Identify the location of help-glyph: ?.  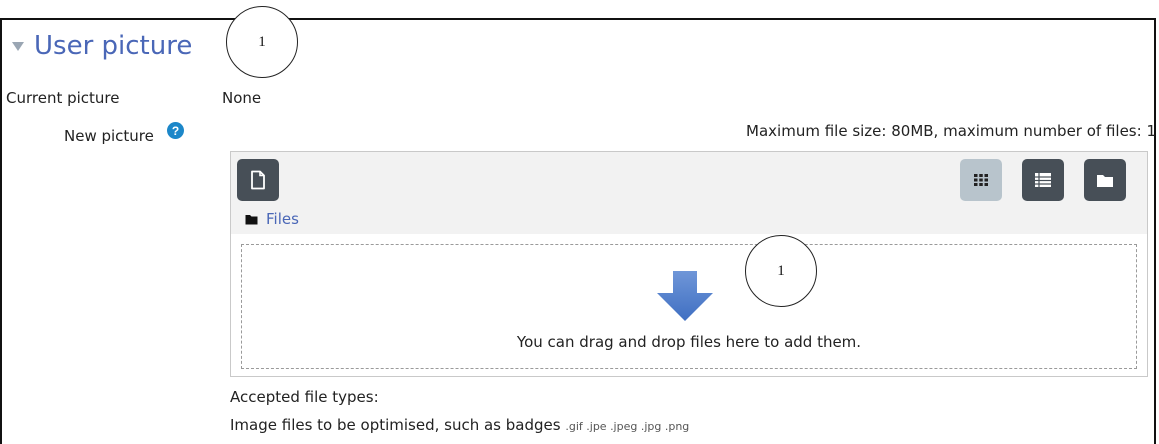
(175, 130).